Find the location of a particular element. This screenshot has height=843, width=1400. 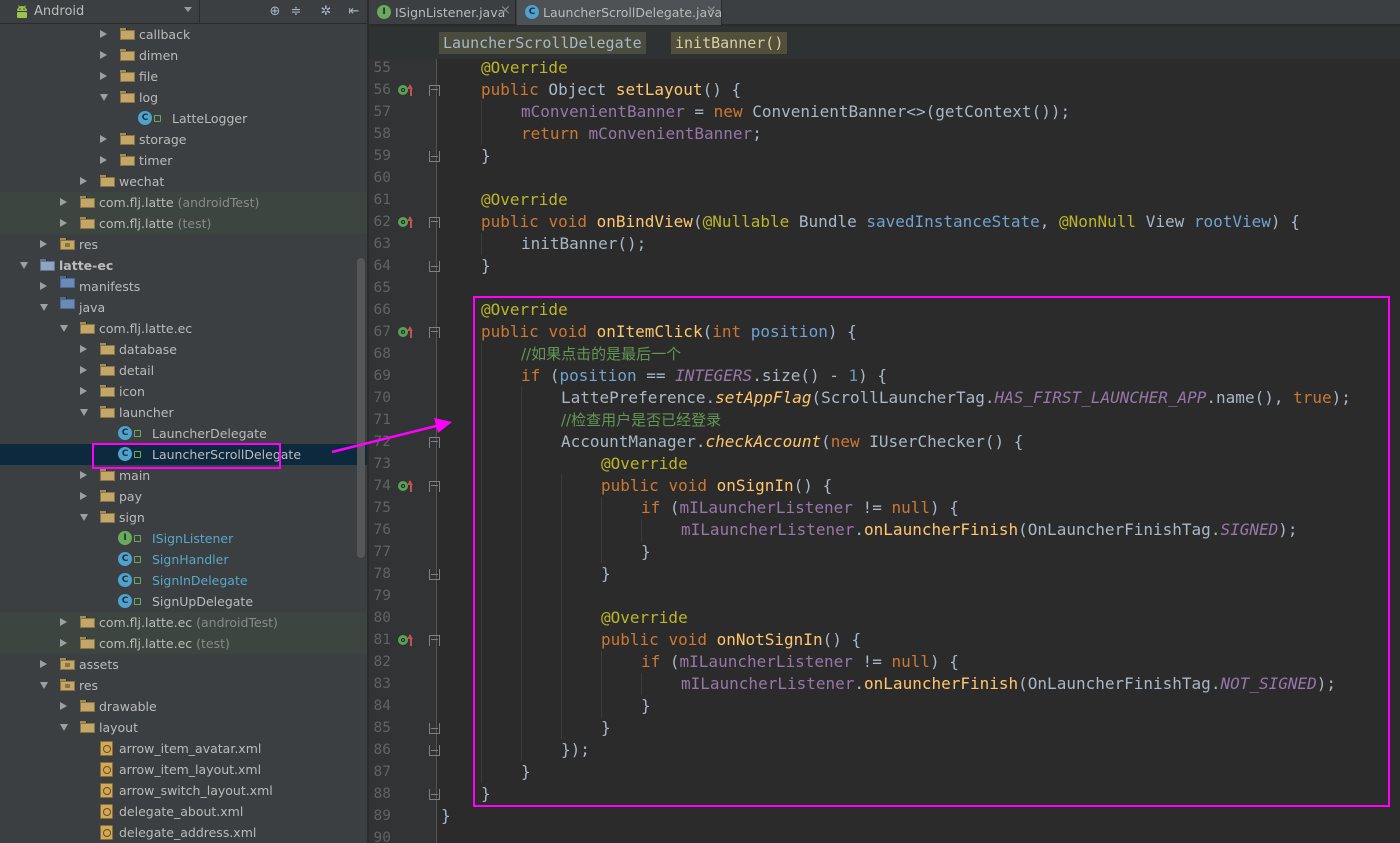

line-number: 68 is located at coordinates (382, 354).